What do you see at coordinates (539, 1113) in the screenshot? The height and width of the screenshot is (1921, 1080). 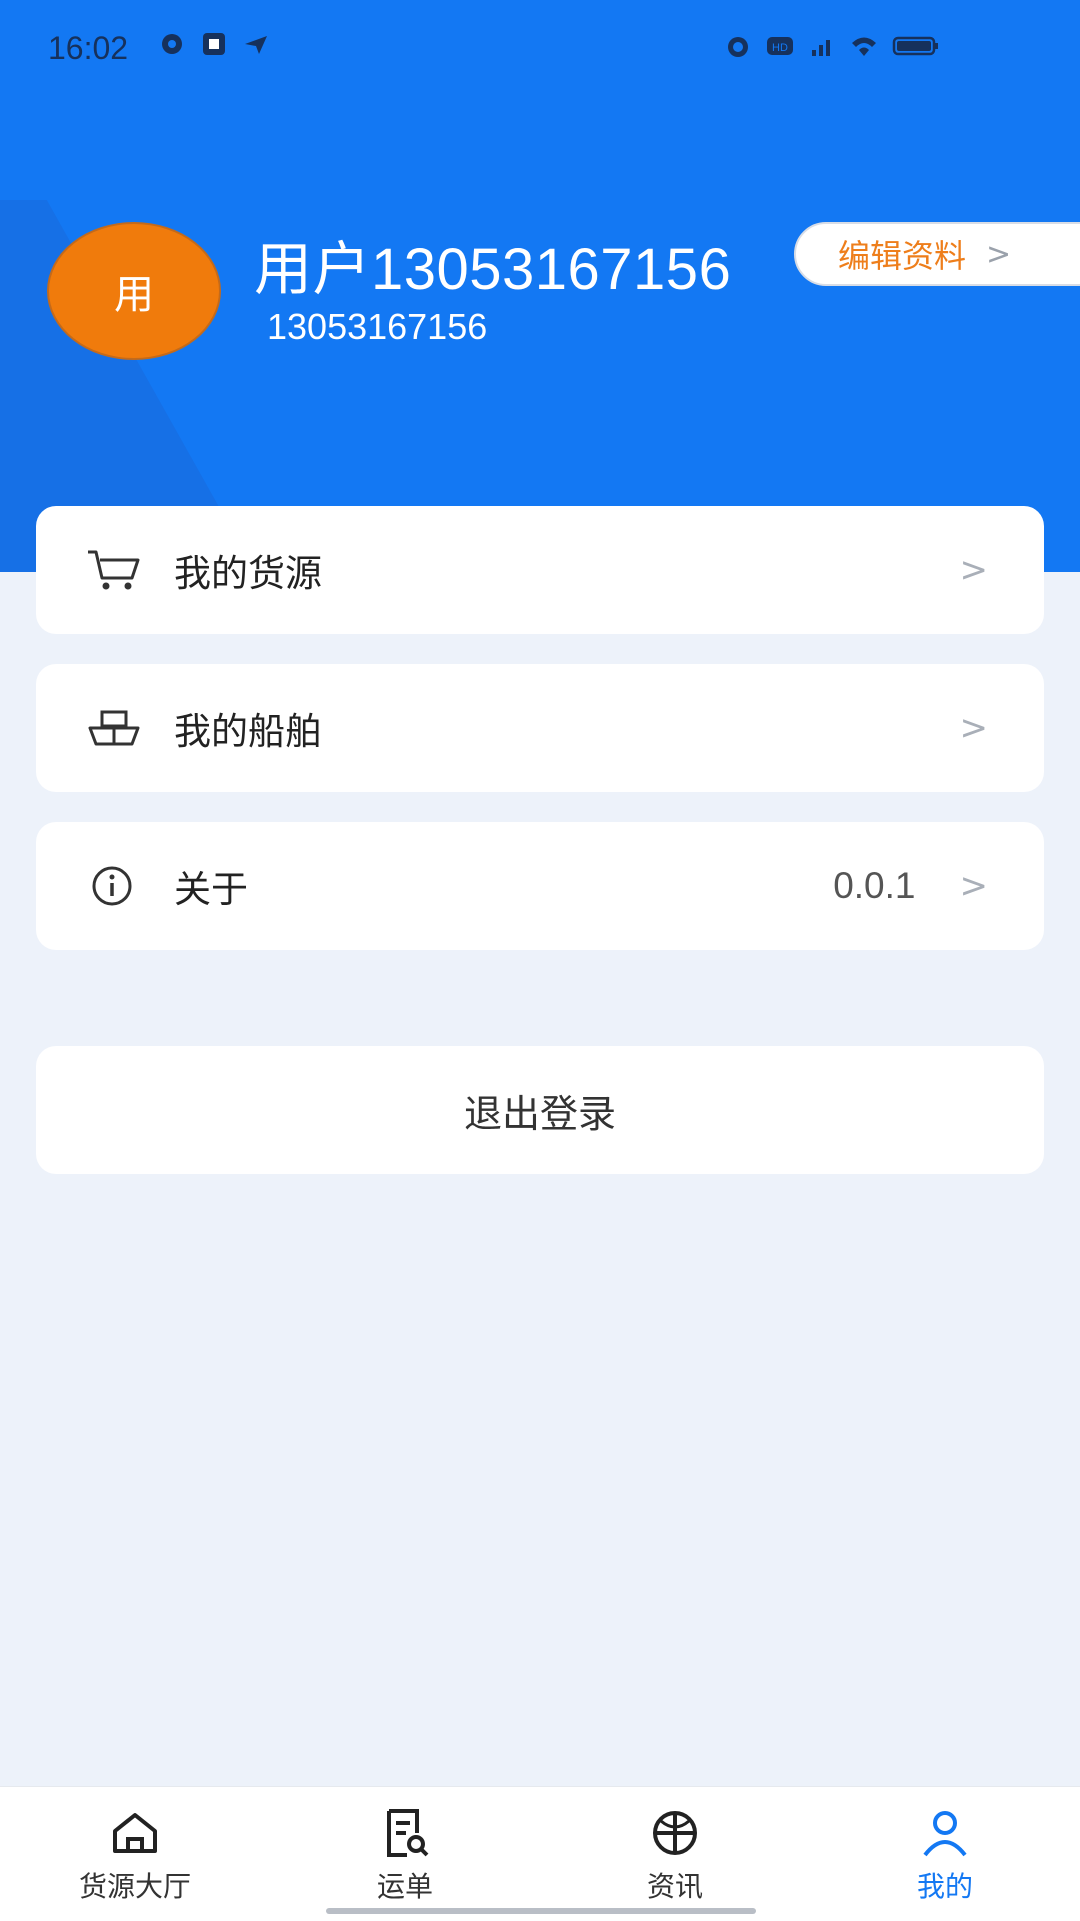 I see `logout-label: 退出登录` at bounding box center [539, 1113].